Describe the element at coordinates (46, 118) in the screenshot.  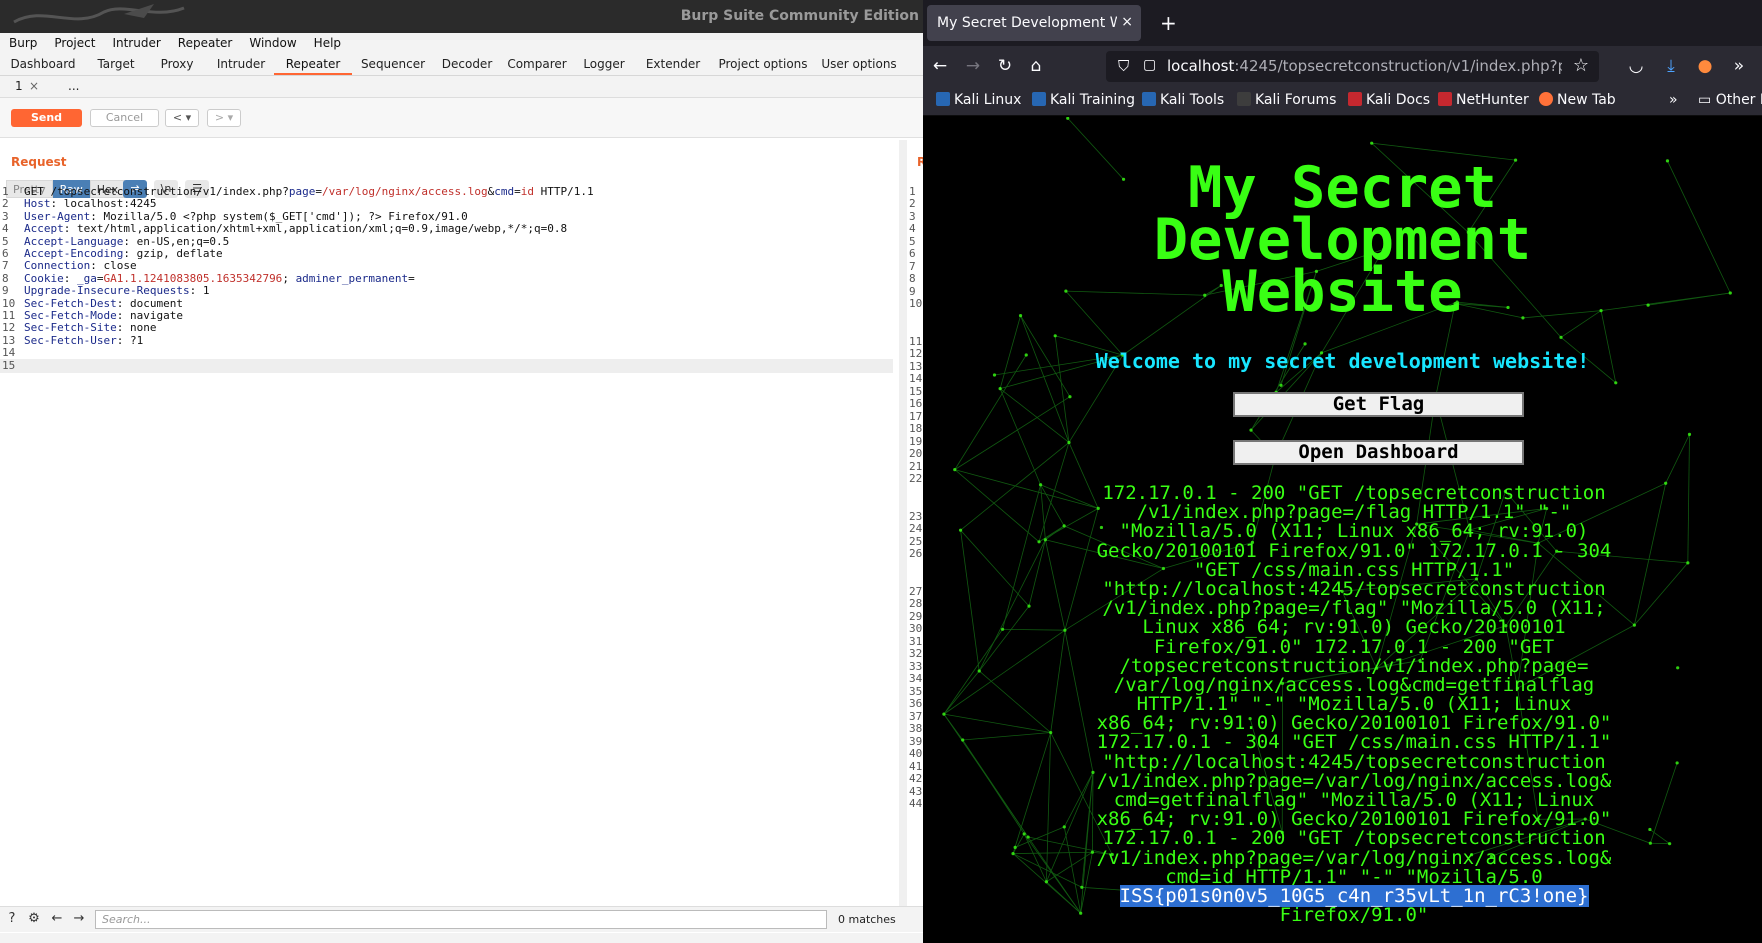
I see `send-button: Send` at that location.